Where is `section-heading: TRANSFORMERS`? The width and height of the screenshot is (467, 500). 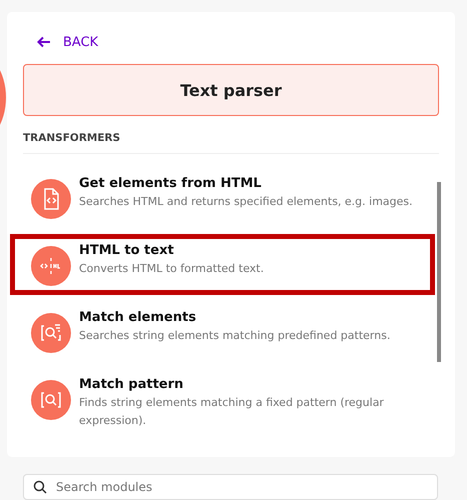 section-heading: TRANSFORMERS is located at coordinates (231, 143).